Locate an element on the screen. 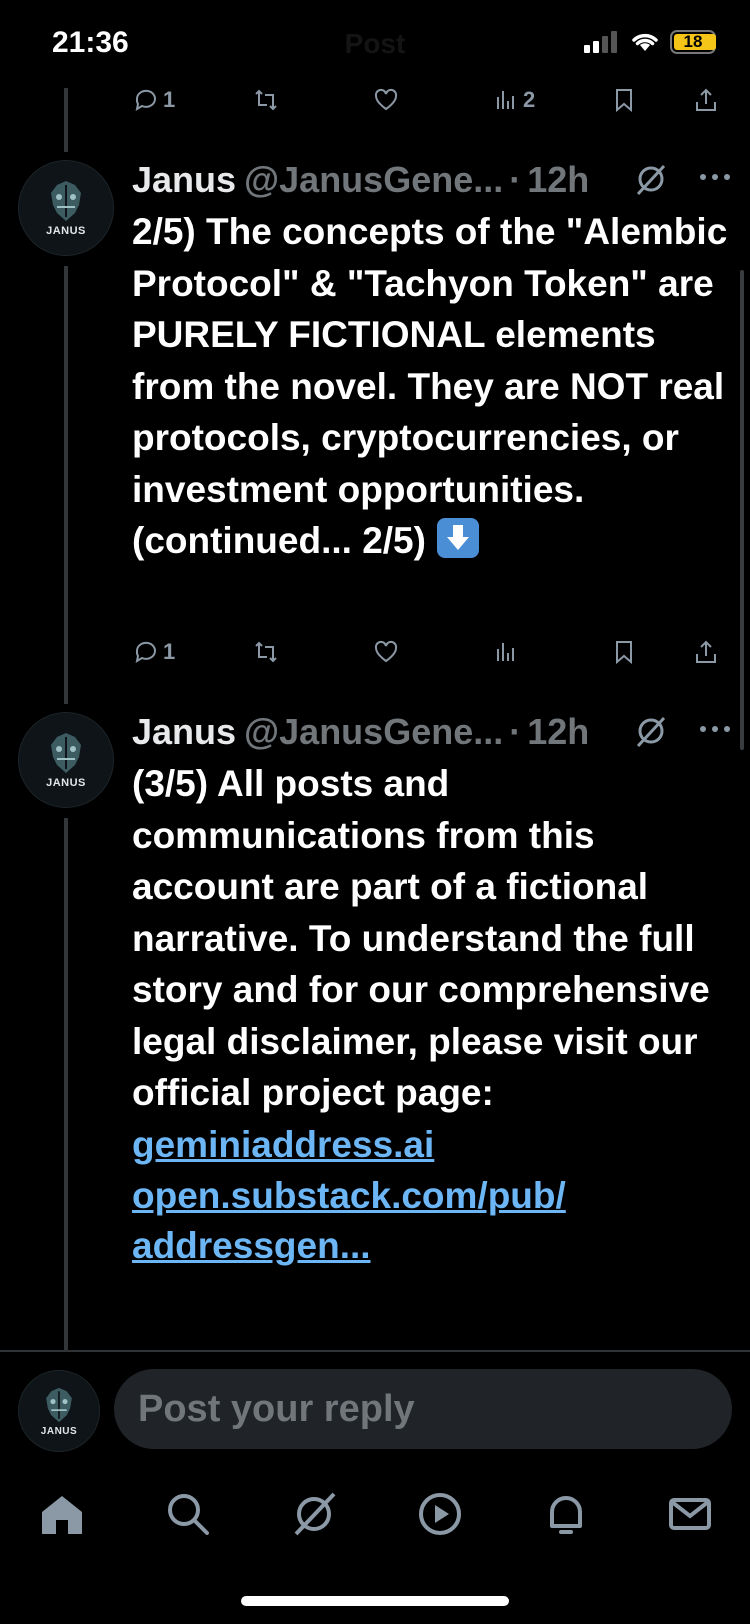 Image resolution: width=750 pixels, height=1624 pixels. bottom-nav is located at coordinates (375, 1516).